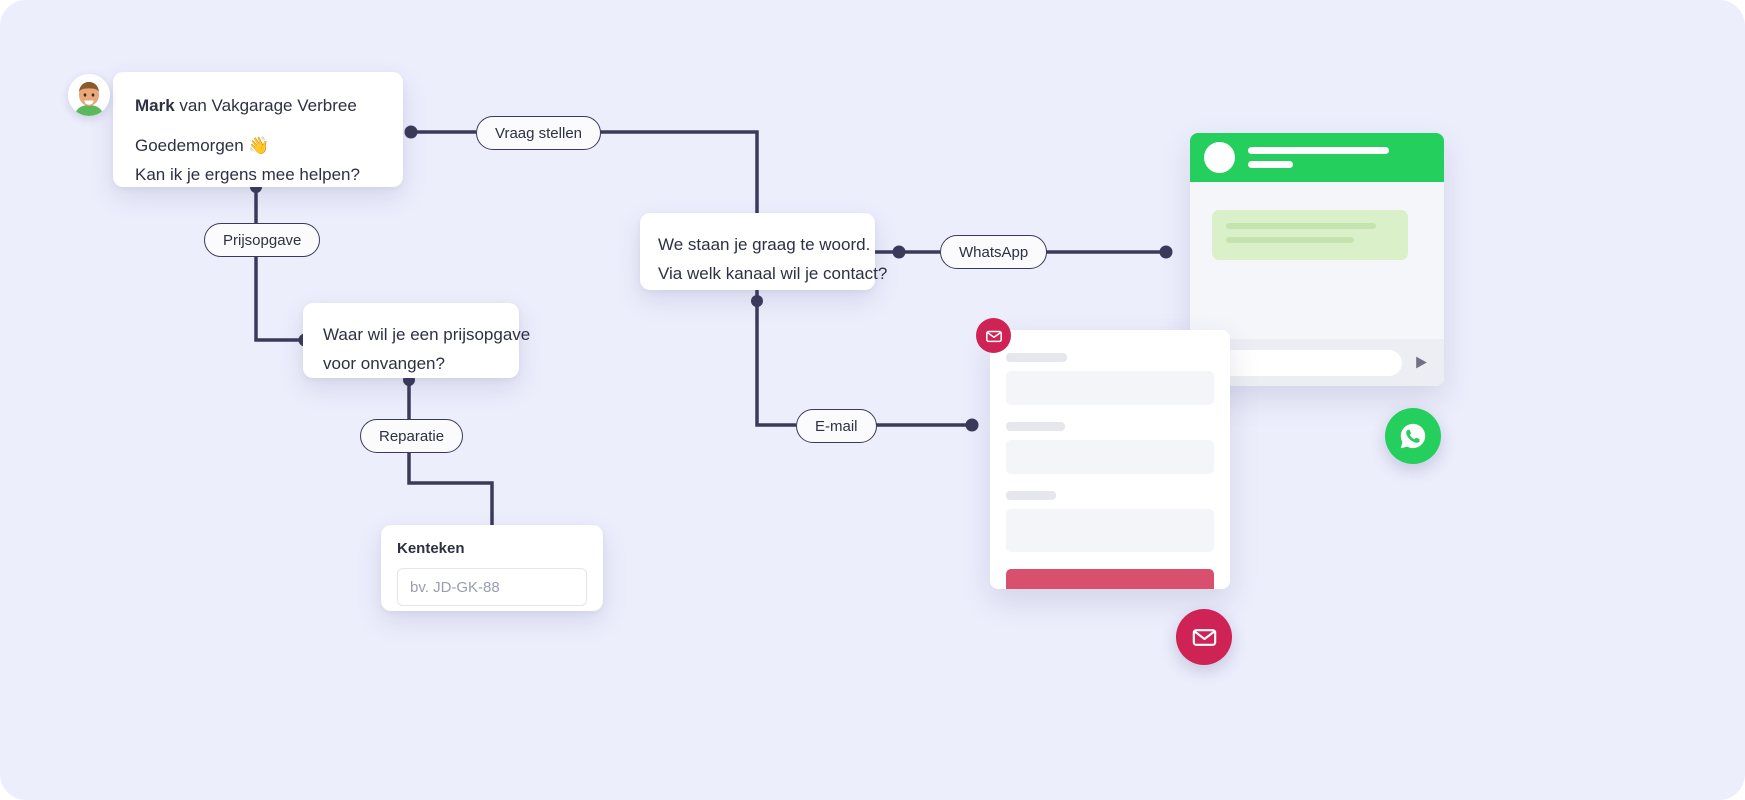 This screenshot has width=1745, height=800. Describe the element at coordinates (265, 105) in the screenshot. I see `agent-company: van Vakgarage Verbree` at that location.